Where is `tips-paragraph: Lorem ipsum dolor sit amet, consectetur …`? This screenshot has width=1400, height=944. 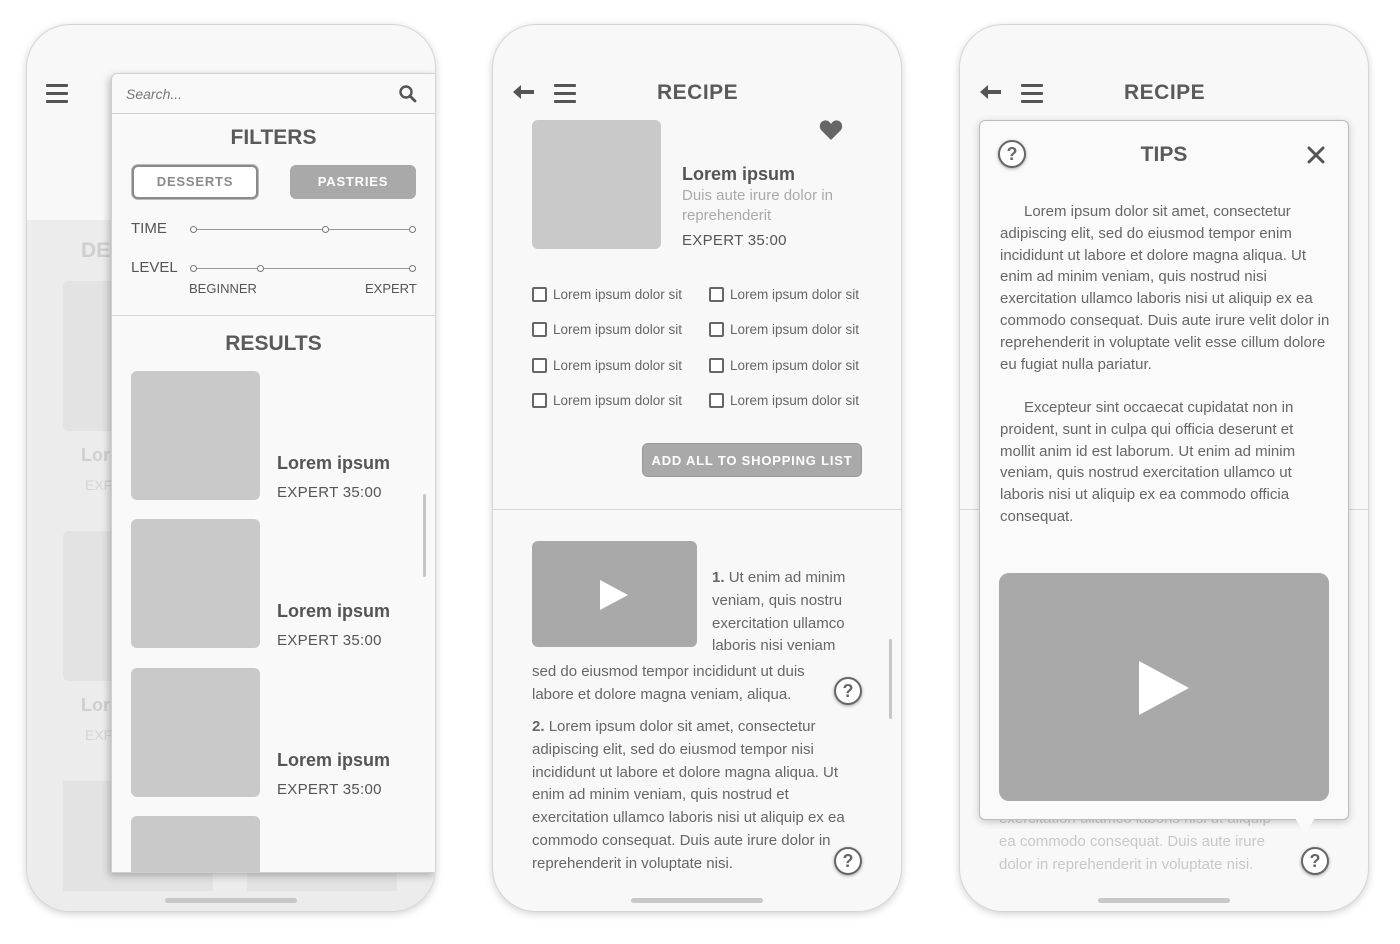
tips-paragraph: Lorem ipsum dolor sit amet, consectetur … is located at coordinates (1165, 288).